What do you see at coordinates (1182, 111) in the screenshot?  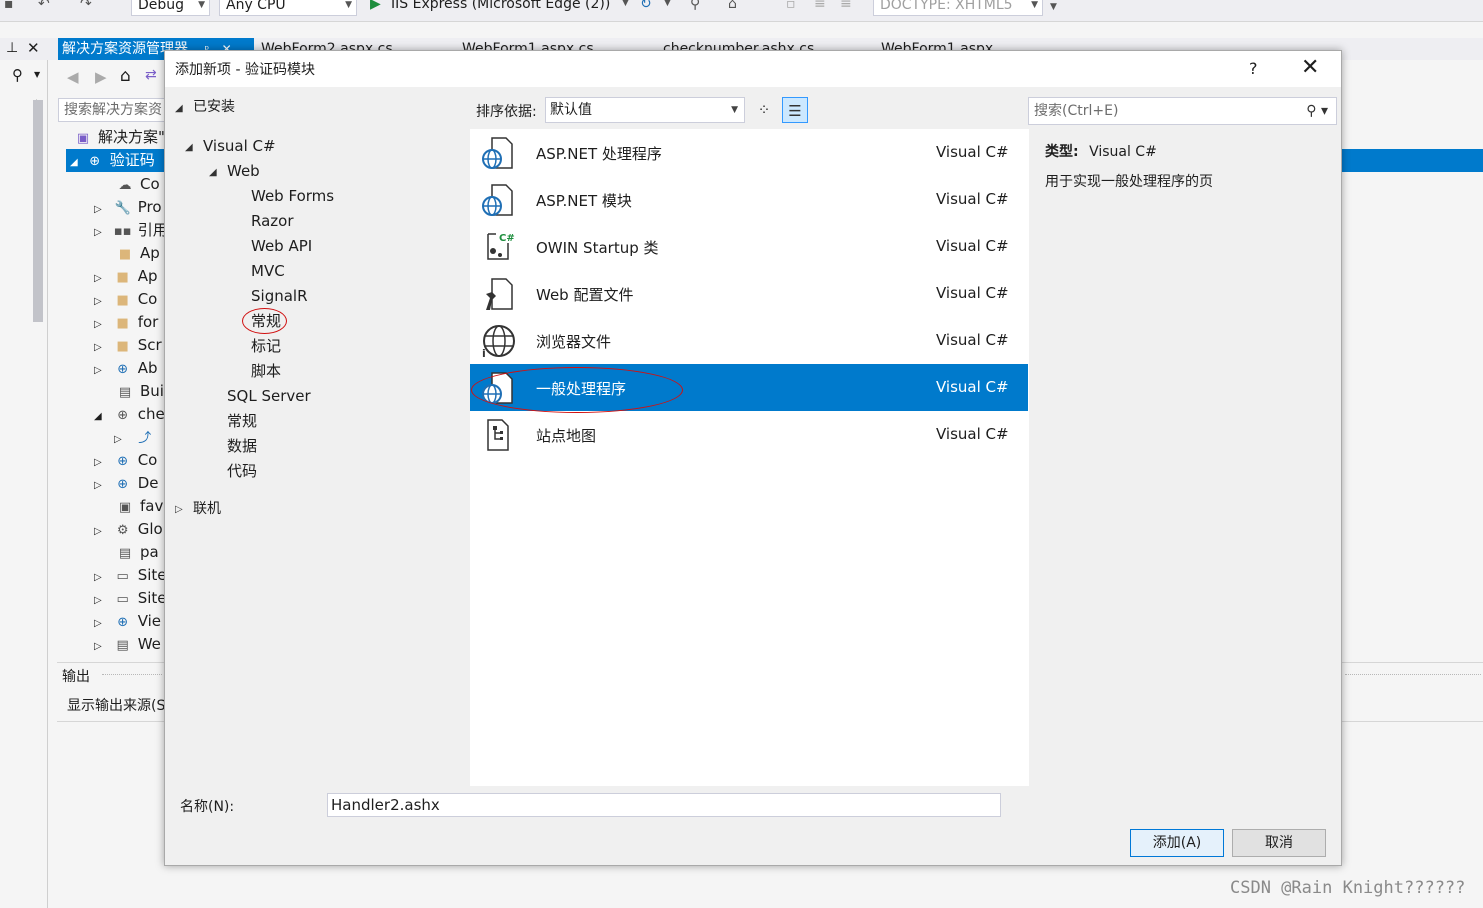 I see `template-search-input: 搜索(Ctrl+E) ⚲ ▾` at bounding box center [1182, 111].